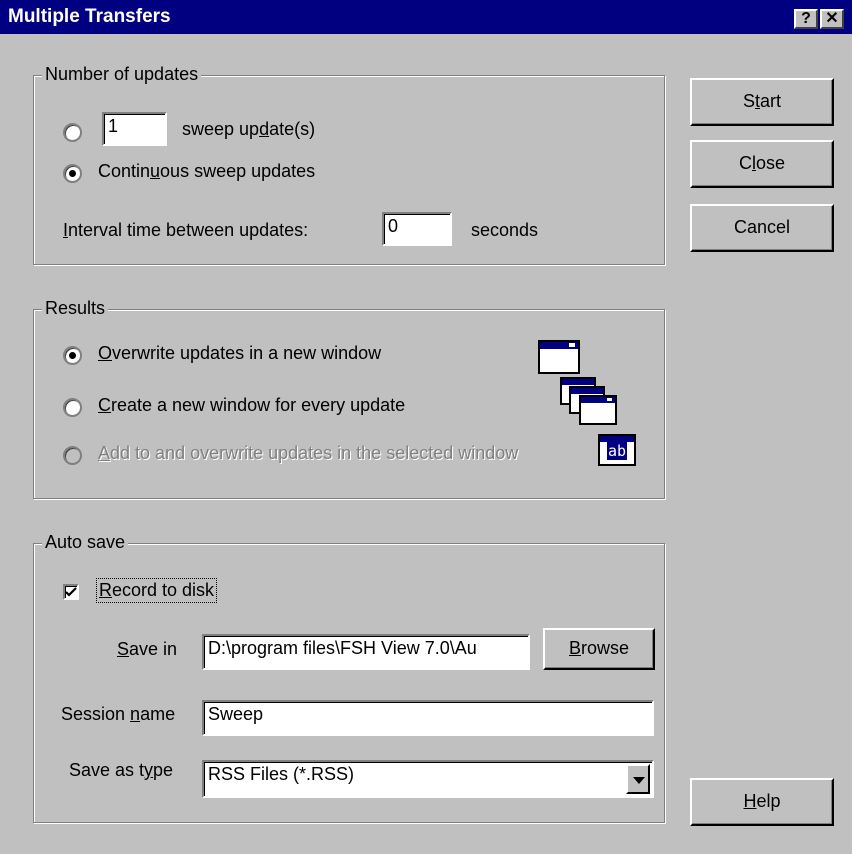 This screenshot has width=852, height=854. Describe the element at coordinates (762, 802) in the screenshot. I see `help-button: Help` at that location.